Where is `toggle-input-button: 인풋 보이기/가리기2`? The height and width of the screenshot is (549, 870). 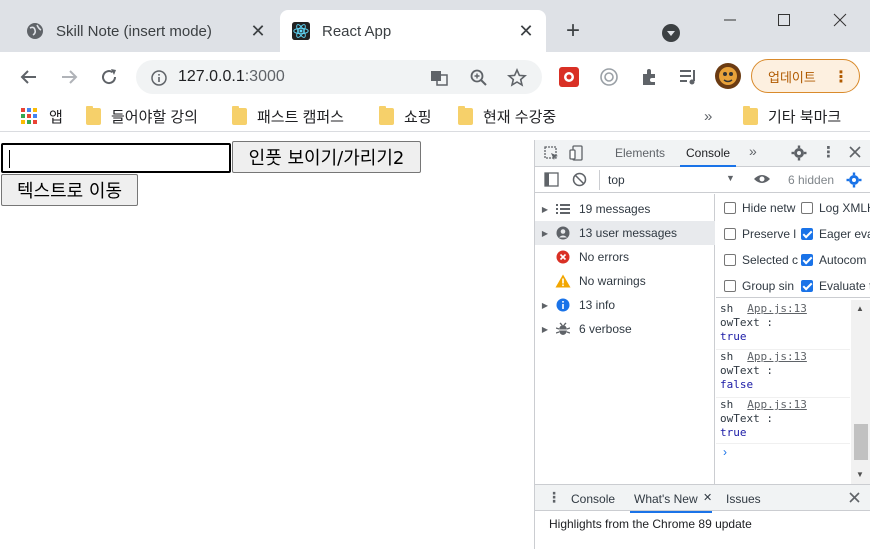 toggle-input-button: 인풋 보이기/가리기2 is located at coordinates (326, 157).